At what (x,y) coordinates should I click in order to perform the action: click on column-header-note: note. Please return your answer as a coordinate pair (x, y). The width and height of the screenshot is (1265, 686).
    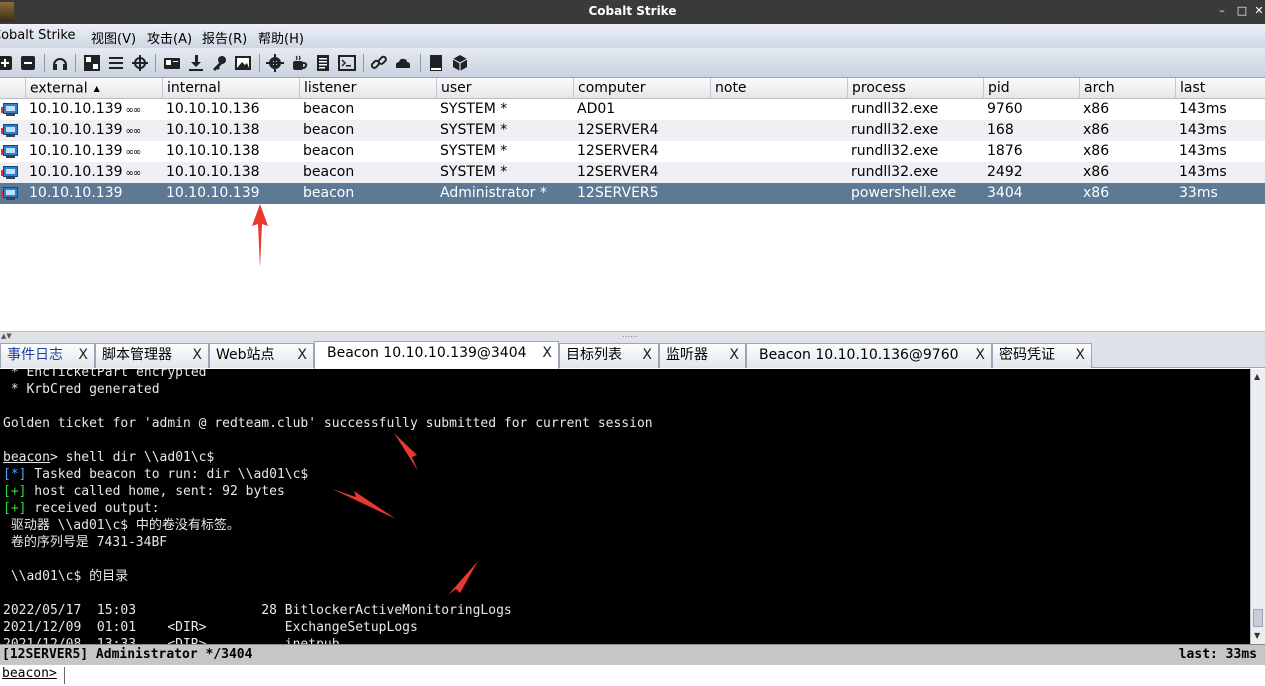
    Looking at the image, I should click on (778, 88).